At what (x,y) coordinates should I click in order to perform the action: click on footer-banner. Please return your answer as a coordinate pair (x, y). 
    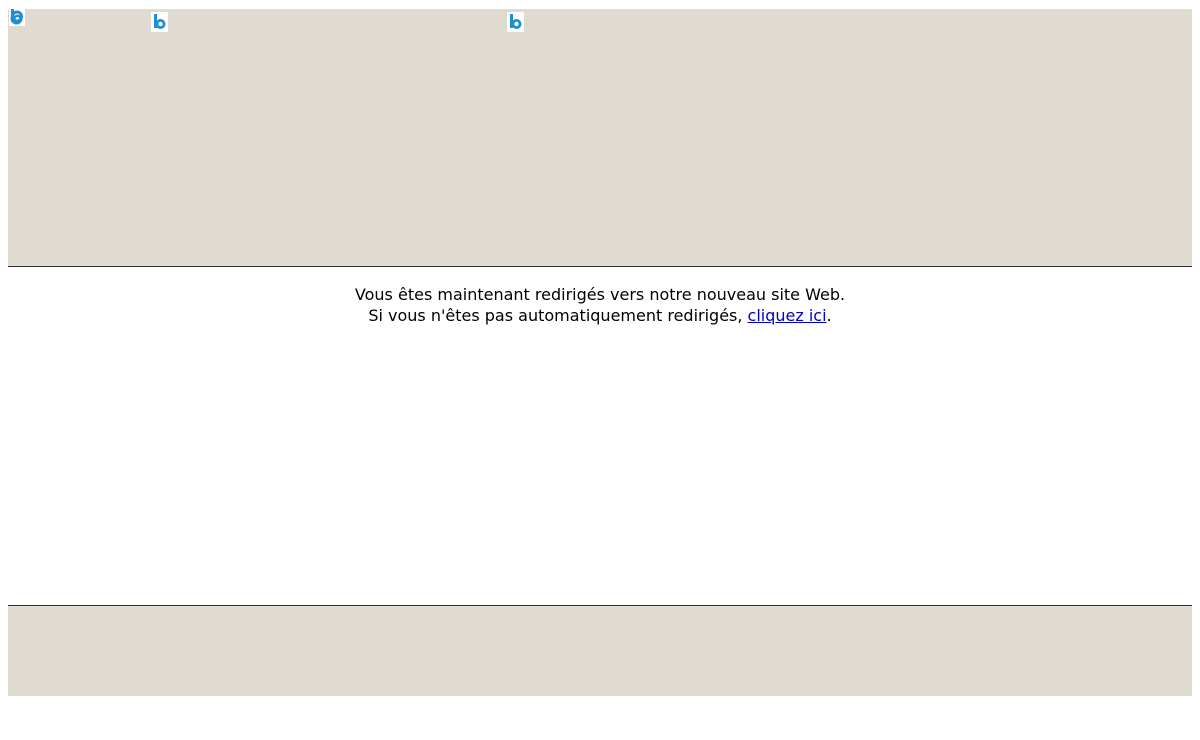
    Looking at the image, I should click on (600, 651).